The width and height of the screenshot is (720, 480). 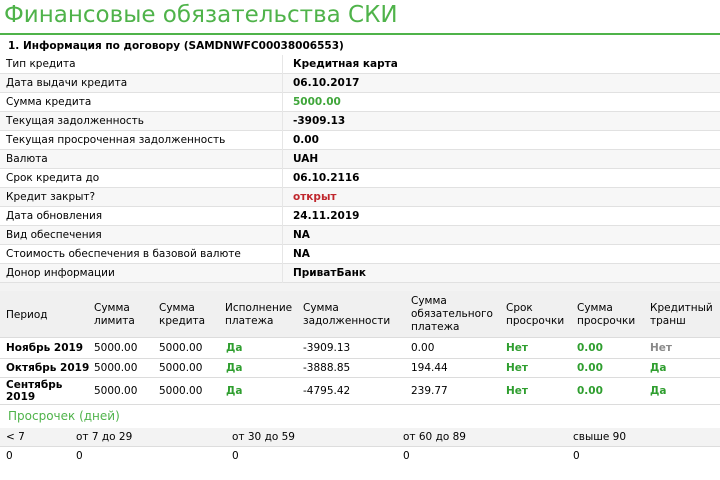 I want to click on info-row: Тип кредита Кредитная карта, so click(x=360, y=64).